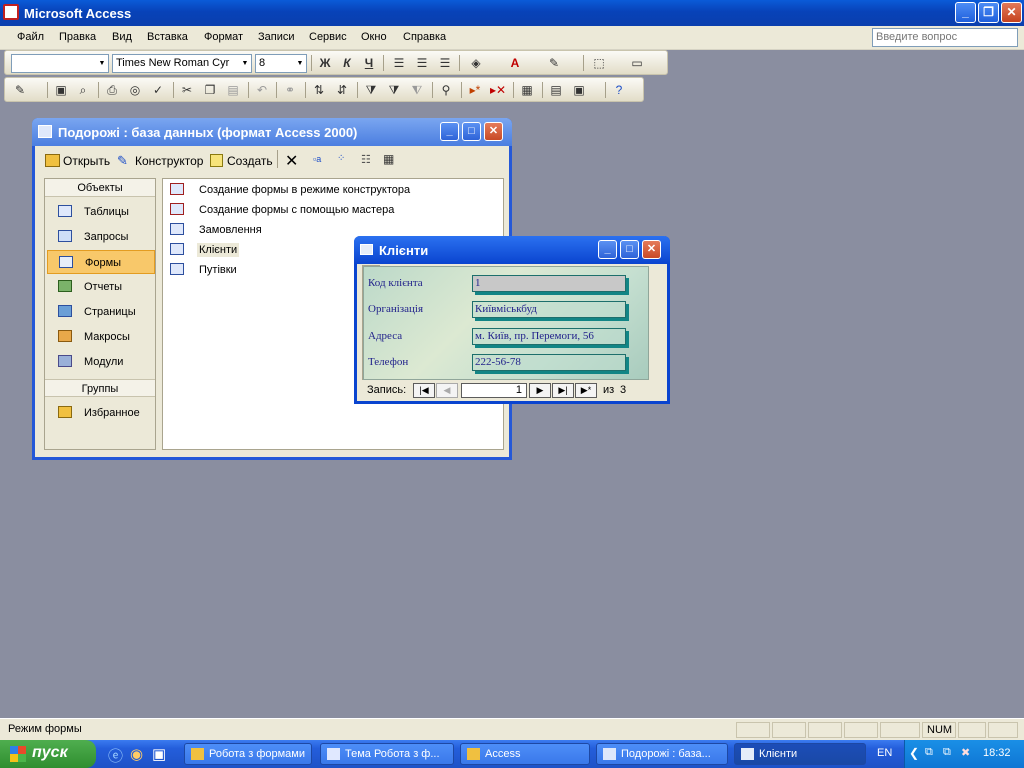 The width and height of the screenshot is (1024, 768). I want to click on menu-help: Справка, so click(424, 37).